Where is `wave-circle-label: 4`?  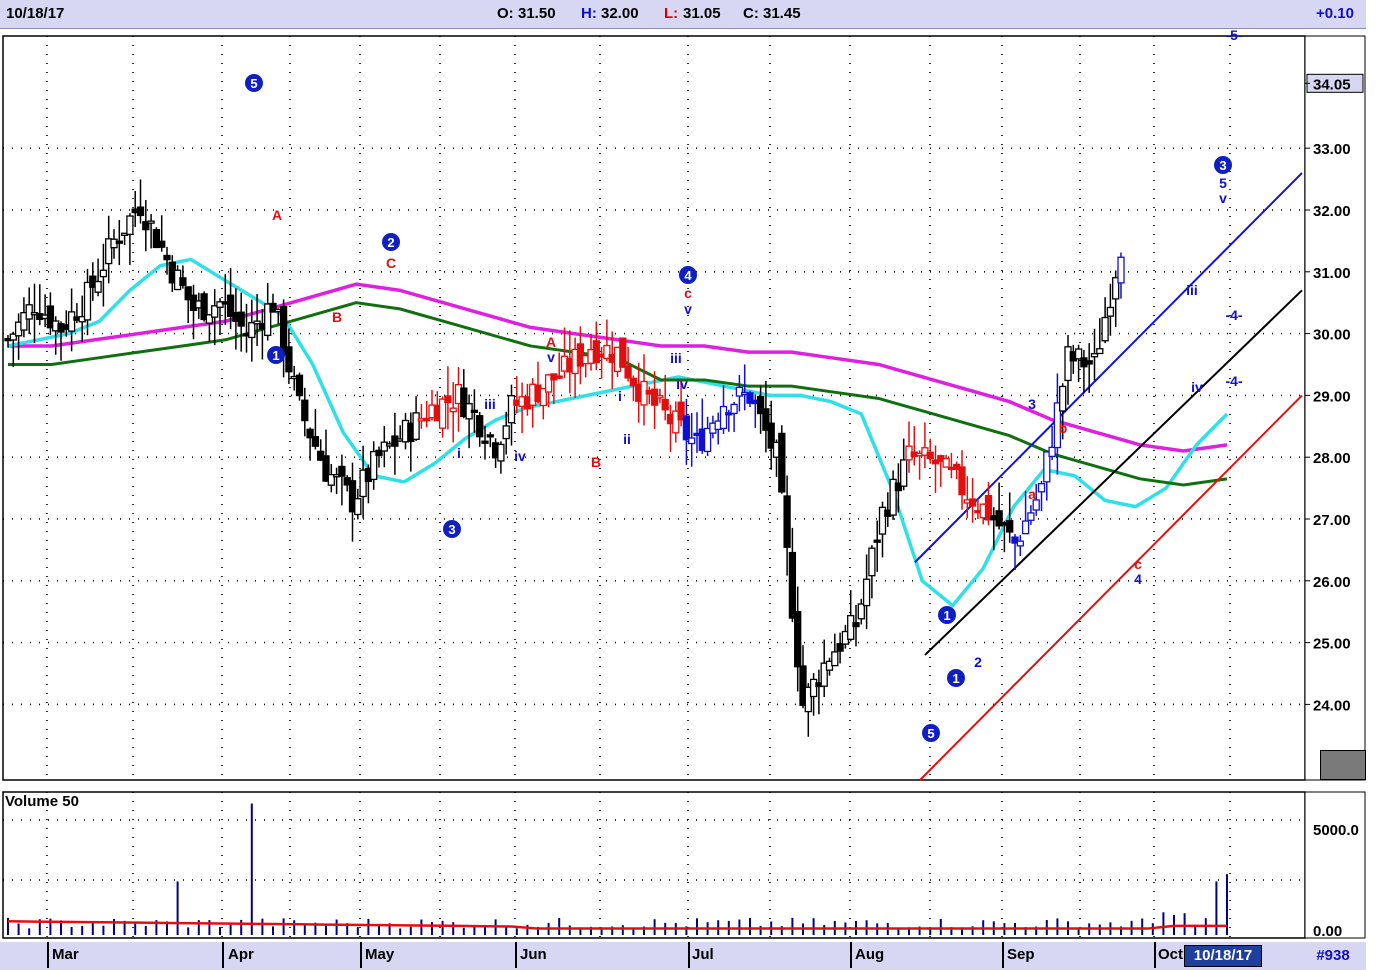
wave-circle-label: 4 is located at coordinates (688, 275).